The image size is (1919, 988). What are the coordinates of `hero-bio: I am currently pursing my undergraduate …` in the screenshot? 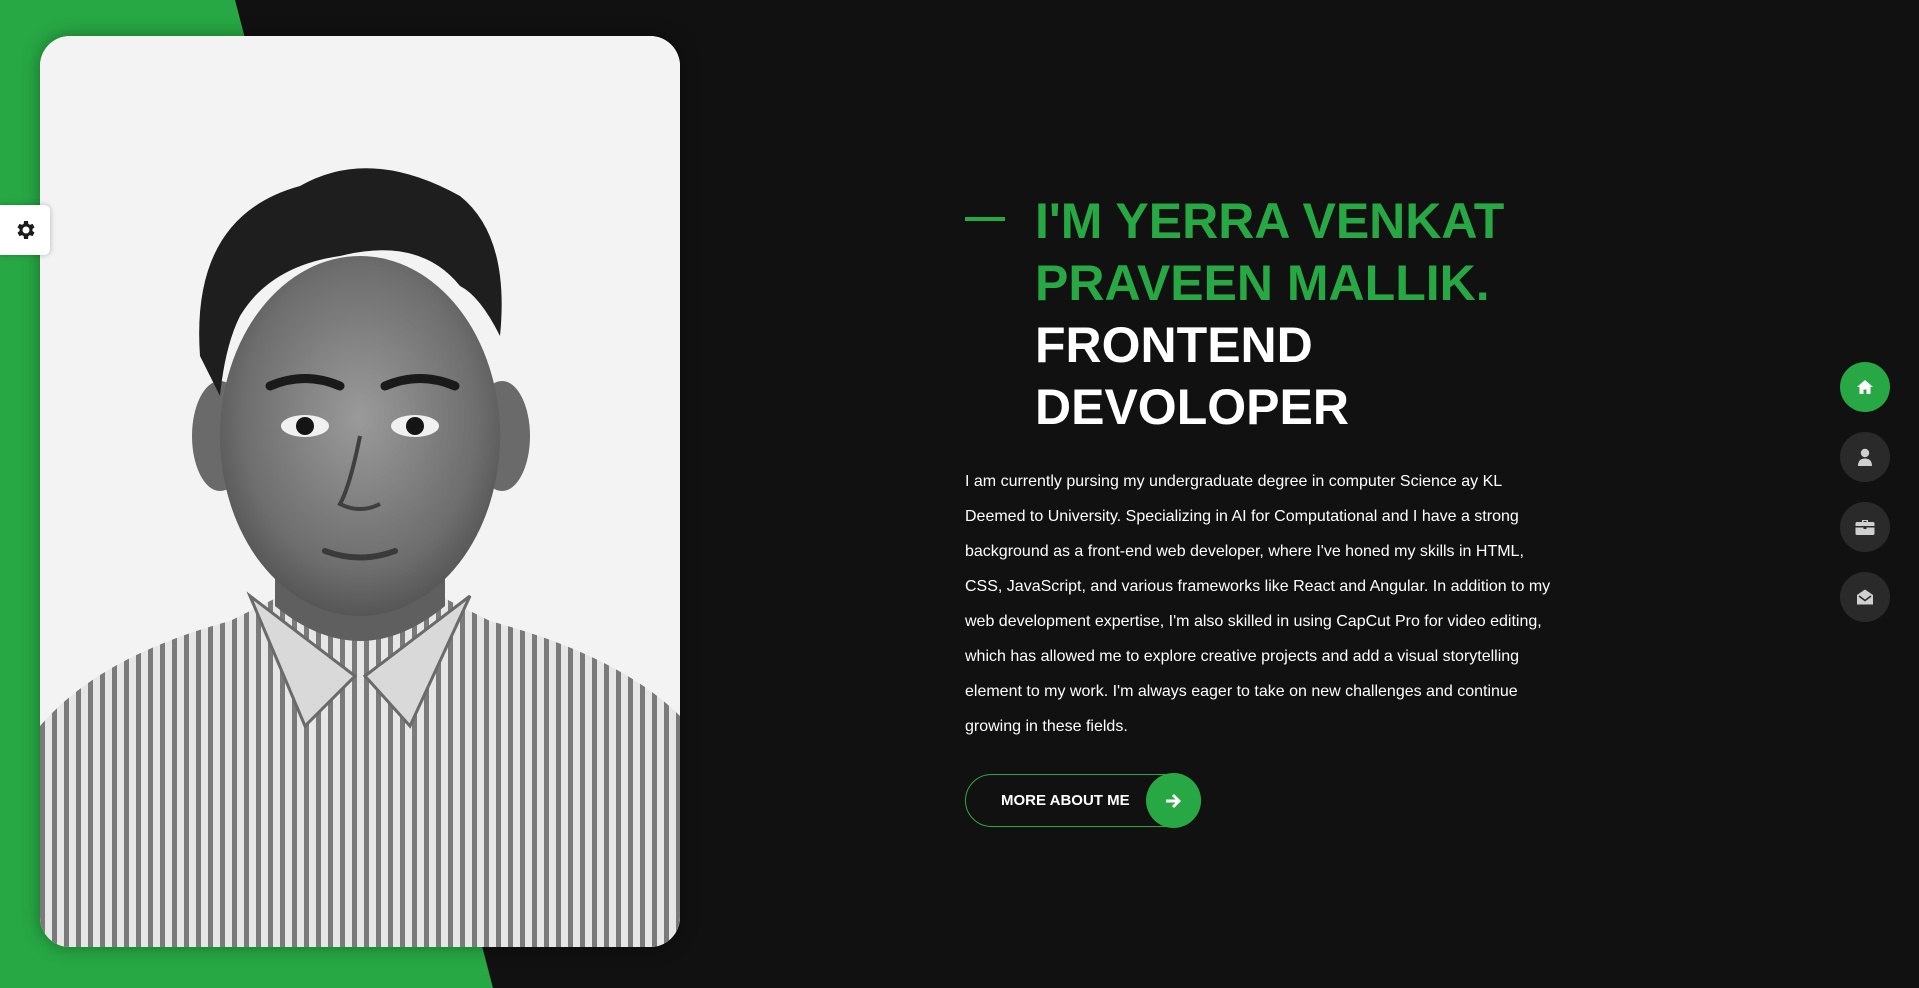 It's located at (1258, 604).